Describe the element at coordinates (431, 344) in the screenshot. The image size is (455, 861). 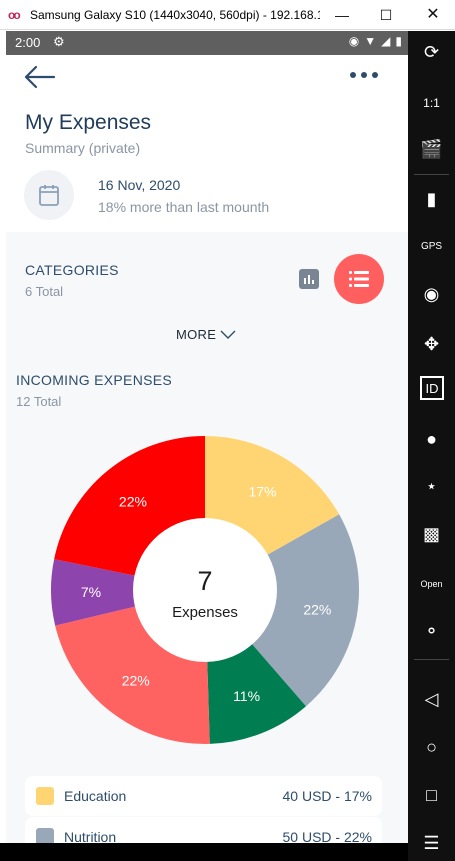
I see `move-icon: ✥` at that location.